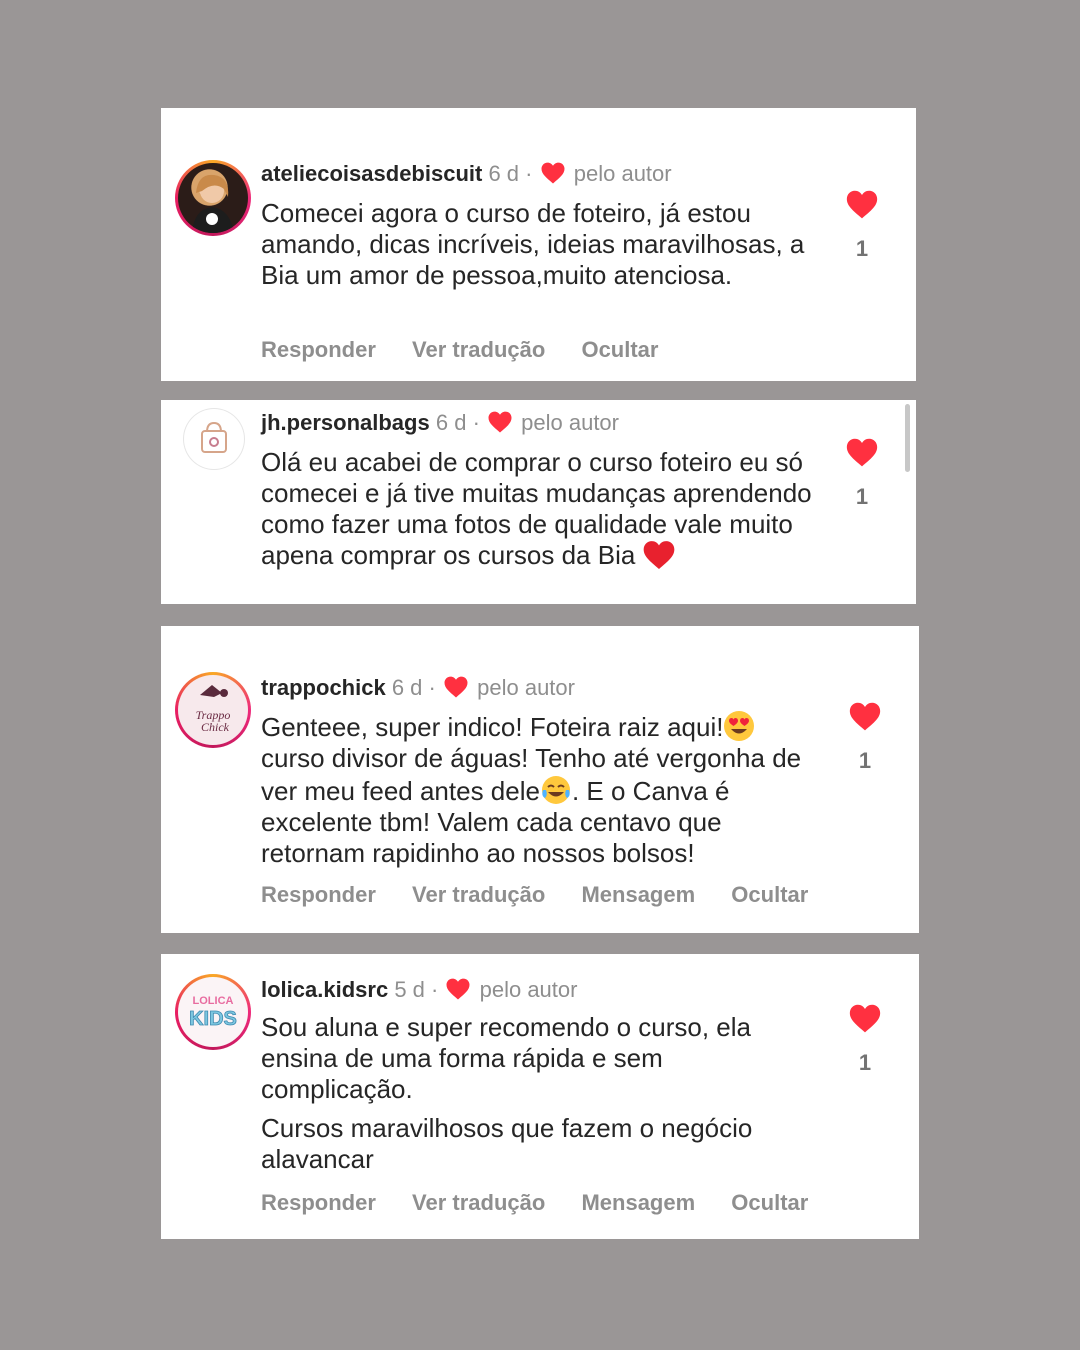 The height and width of the screenshot is (1350, 1080). I want to click on avatar-logo-text: LOLICA, so click(213, 1001).